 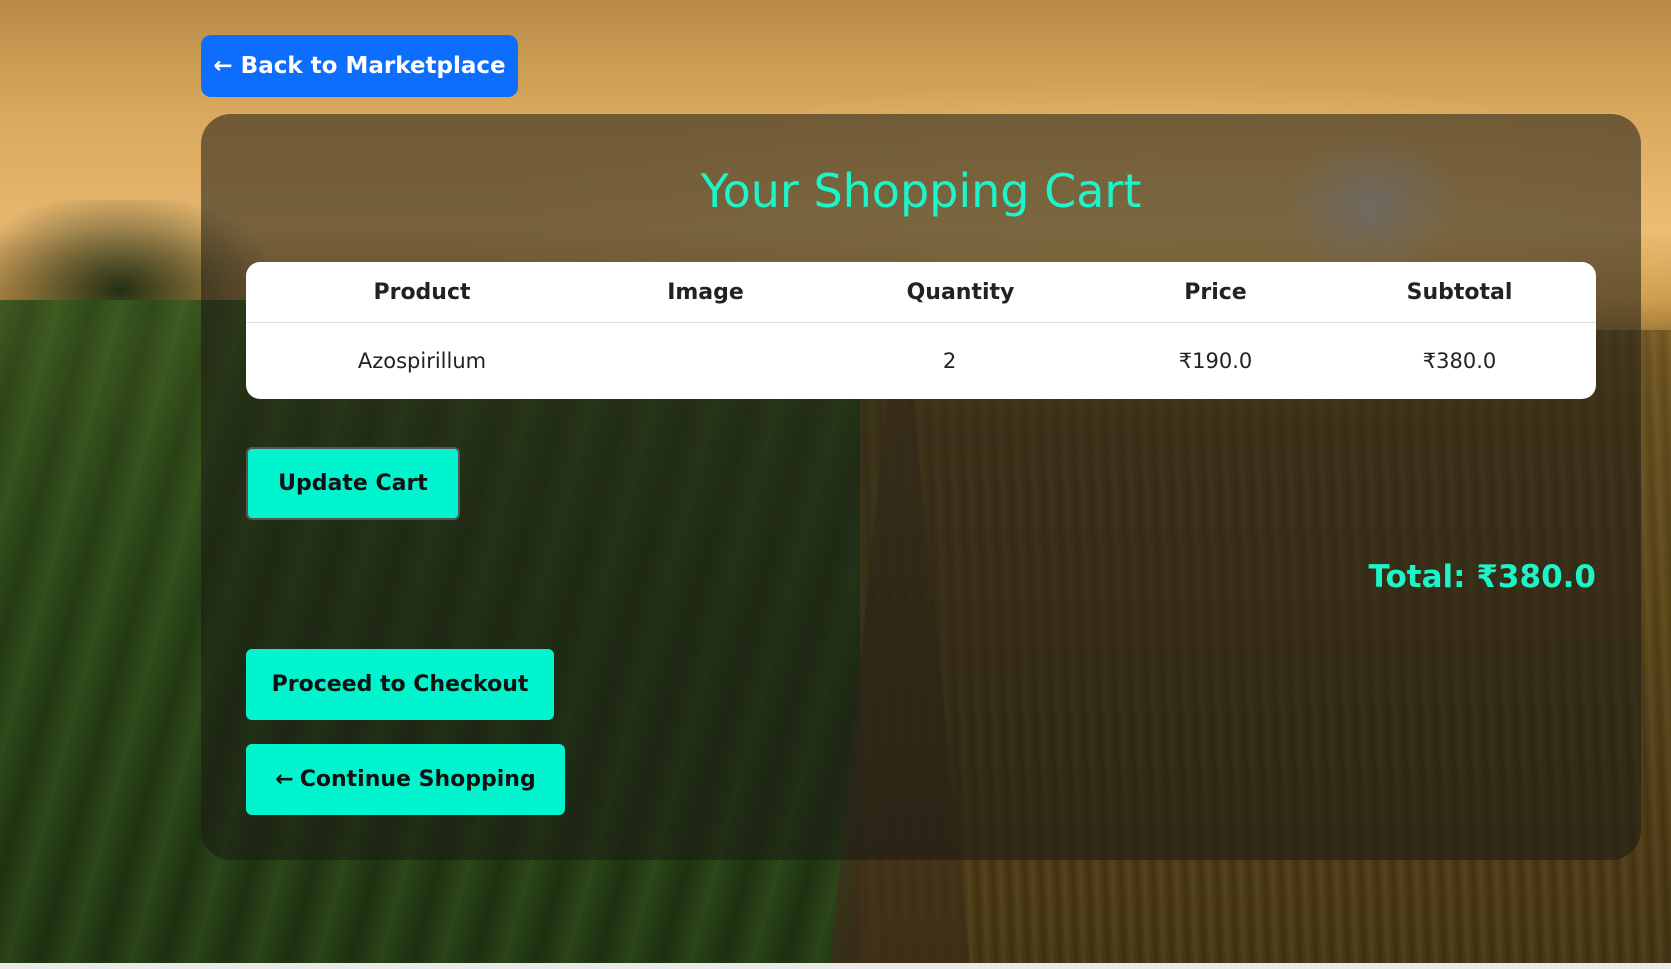 What do you see at coordinates (400, 684) in the screenshot?
I see `proceed-to-checkout-button: Proceed to Checkout` at bounding box center [400, 684].